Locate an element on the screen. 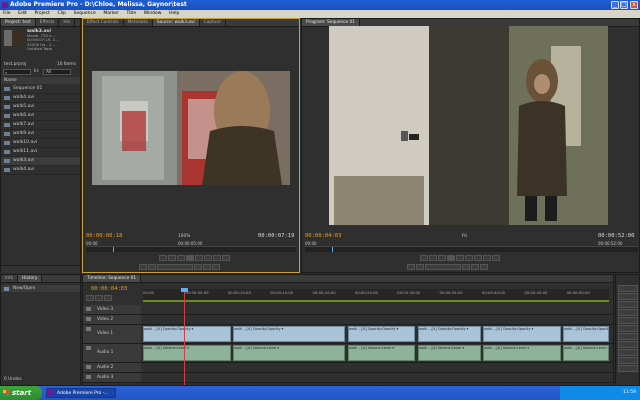 The height and width of the screenshot is (400, 640). slip-tool-icon is located at coordinates (628, 336).